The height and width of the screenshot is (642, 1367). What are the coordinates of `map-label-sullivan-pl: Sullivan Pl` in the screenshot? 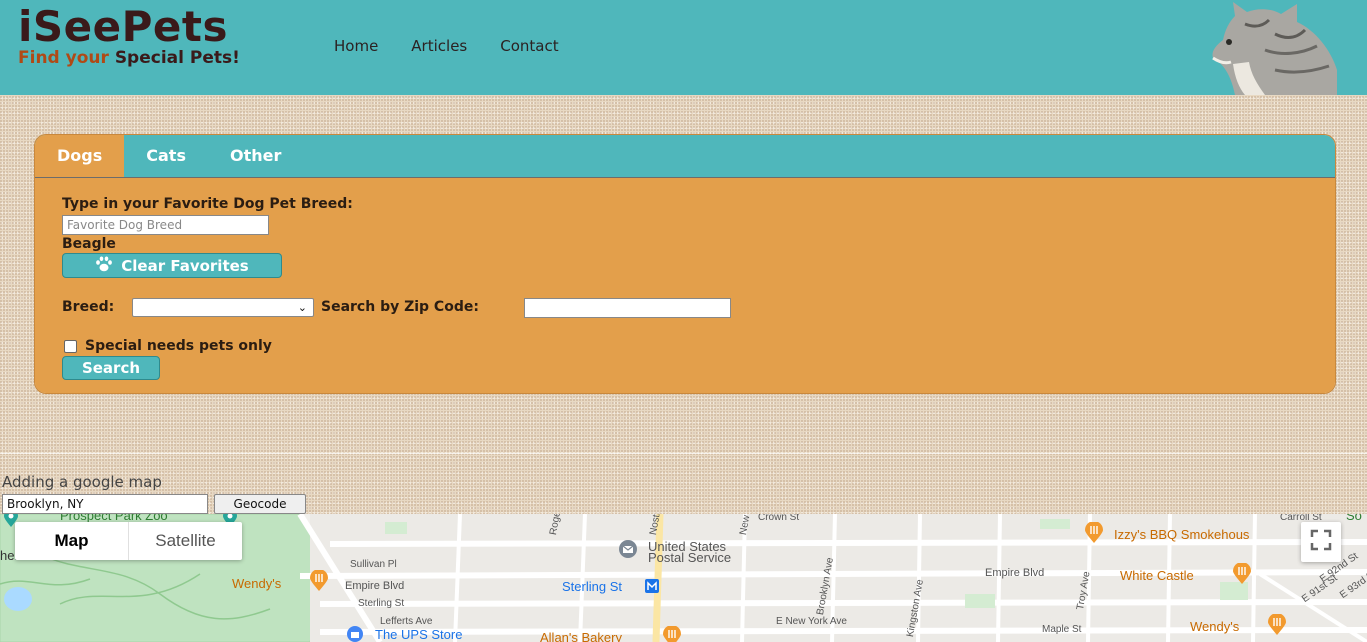 It's located at (373, 564).